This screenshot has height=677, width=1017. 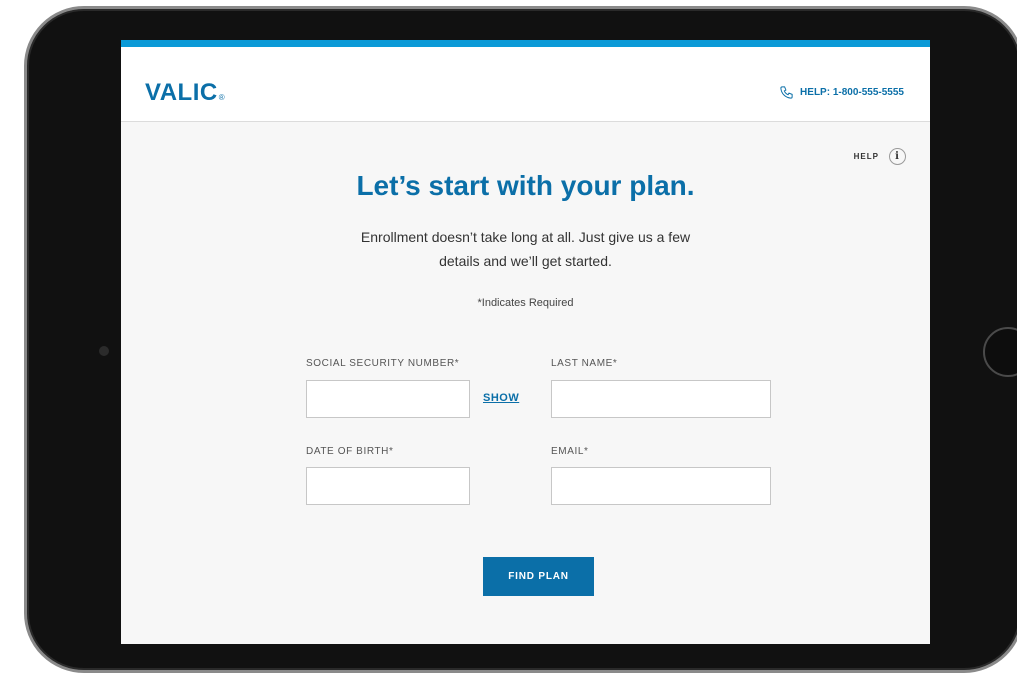 I want to click on email-input, so click(x=661, y=486).